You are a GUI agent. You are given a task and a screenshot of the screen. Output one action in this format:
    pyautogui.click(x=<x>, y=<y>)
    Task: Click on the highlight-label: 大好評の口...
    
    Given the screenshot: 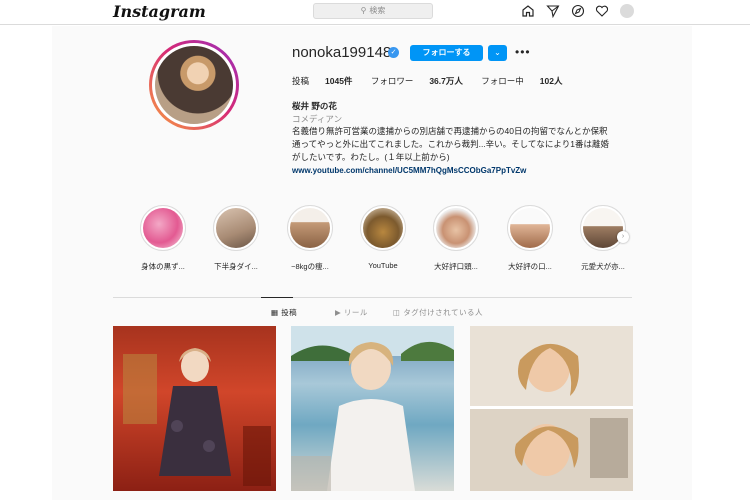 What is the action you would take?
    pyautogui.click(x=530, y=266)
    